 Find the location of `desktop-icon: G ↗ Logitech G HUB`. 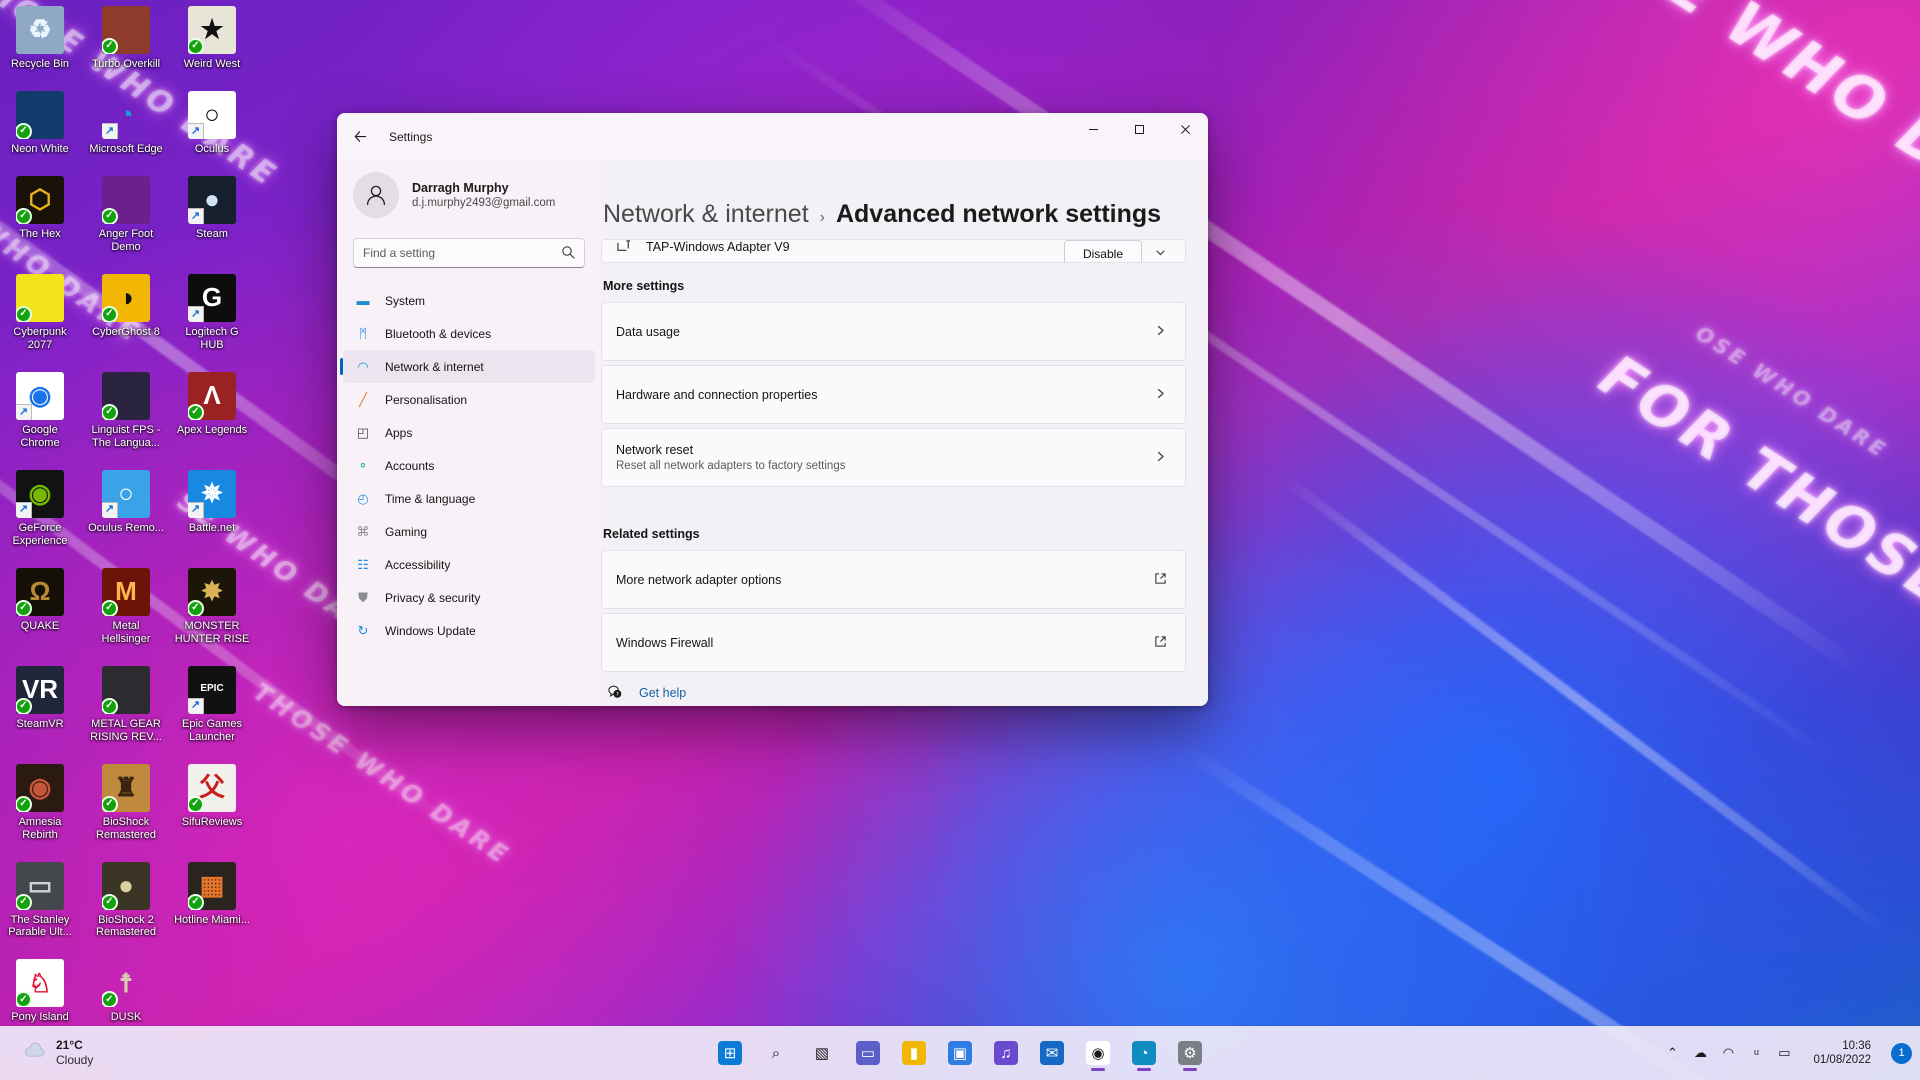

desktop-icon: G ↗ Logitech G HUB is located at coordinates (212, 312).